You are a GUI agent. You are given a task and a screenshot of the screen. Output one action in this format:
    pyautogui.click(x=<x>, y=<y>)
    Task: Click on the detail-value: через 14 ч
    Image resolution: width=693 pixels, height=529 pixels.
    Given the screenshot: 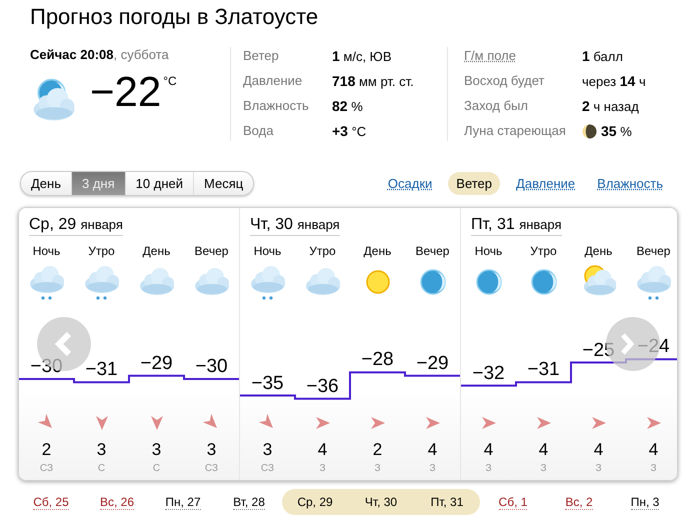 What is the action you would take?
    pyautogui.click(x=614, y=81)
    